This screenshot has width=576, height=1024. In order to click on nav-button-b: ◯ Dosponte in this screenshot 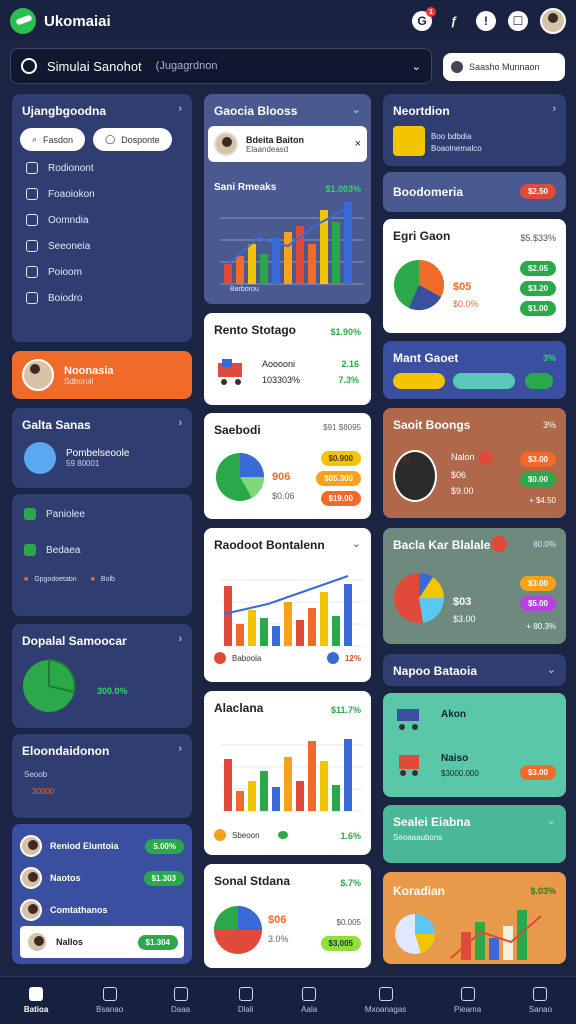, I will do `click(132, 139)`.